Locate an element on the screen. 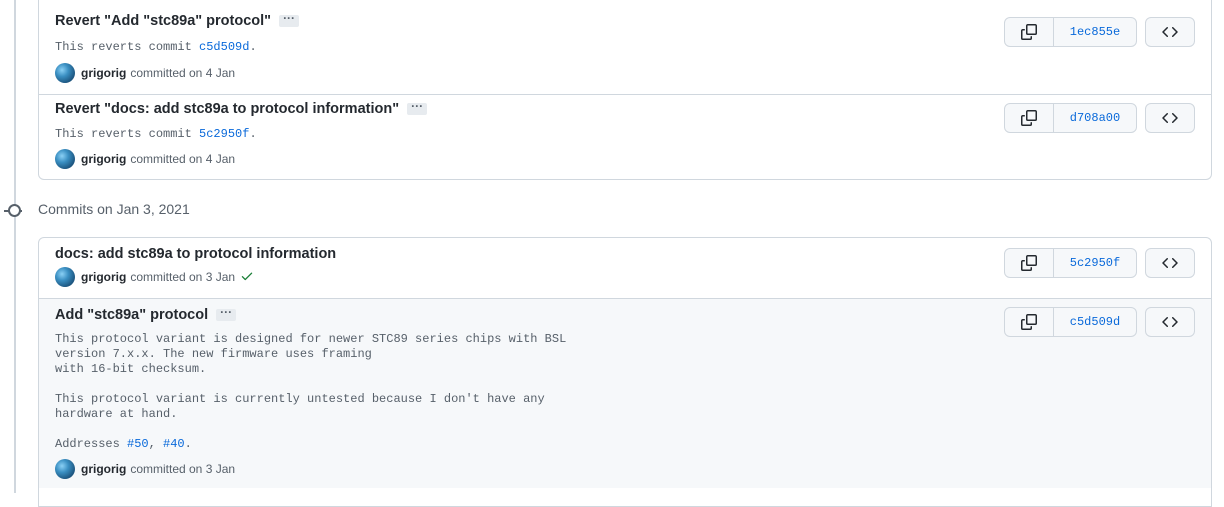  commit-body-text: Addresses is located at coordinates (91, 444).